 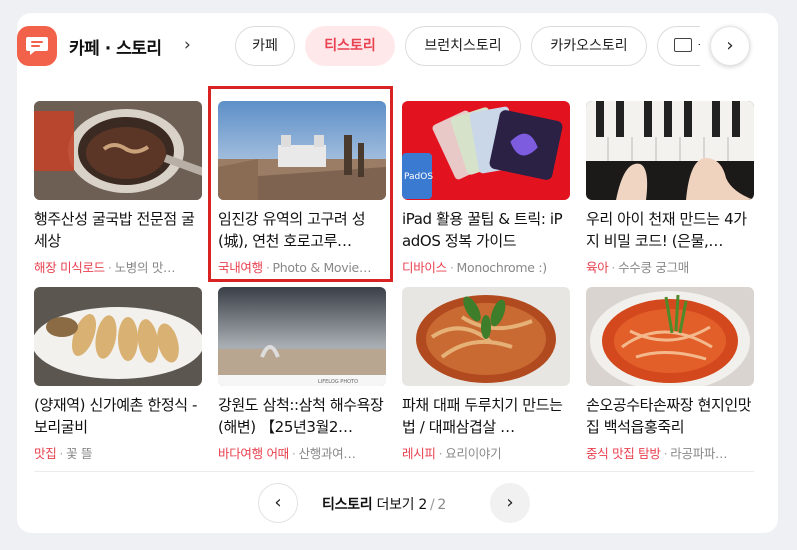 What do you see at coordinates (597, 267) in the screenshot?
I see `item-category: 육아` at bounding box center [597, 267].